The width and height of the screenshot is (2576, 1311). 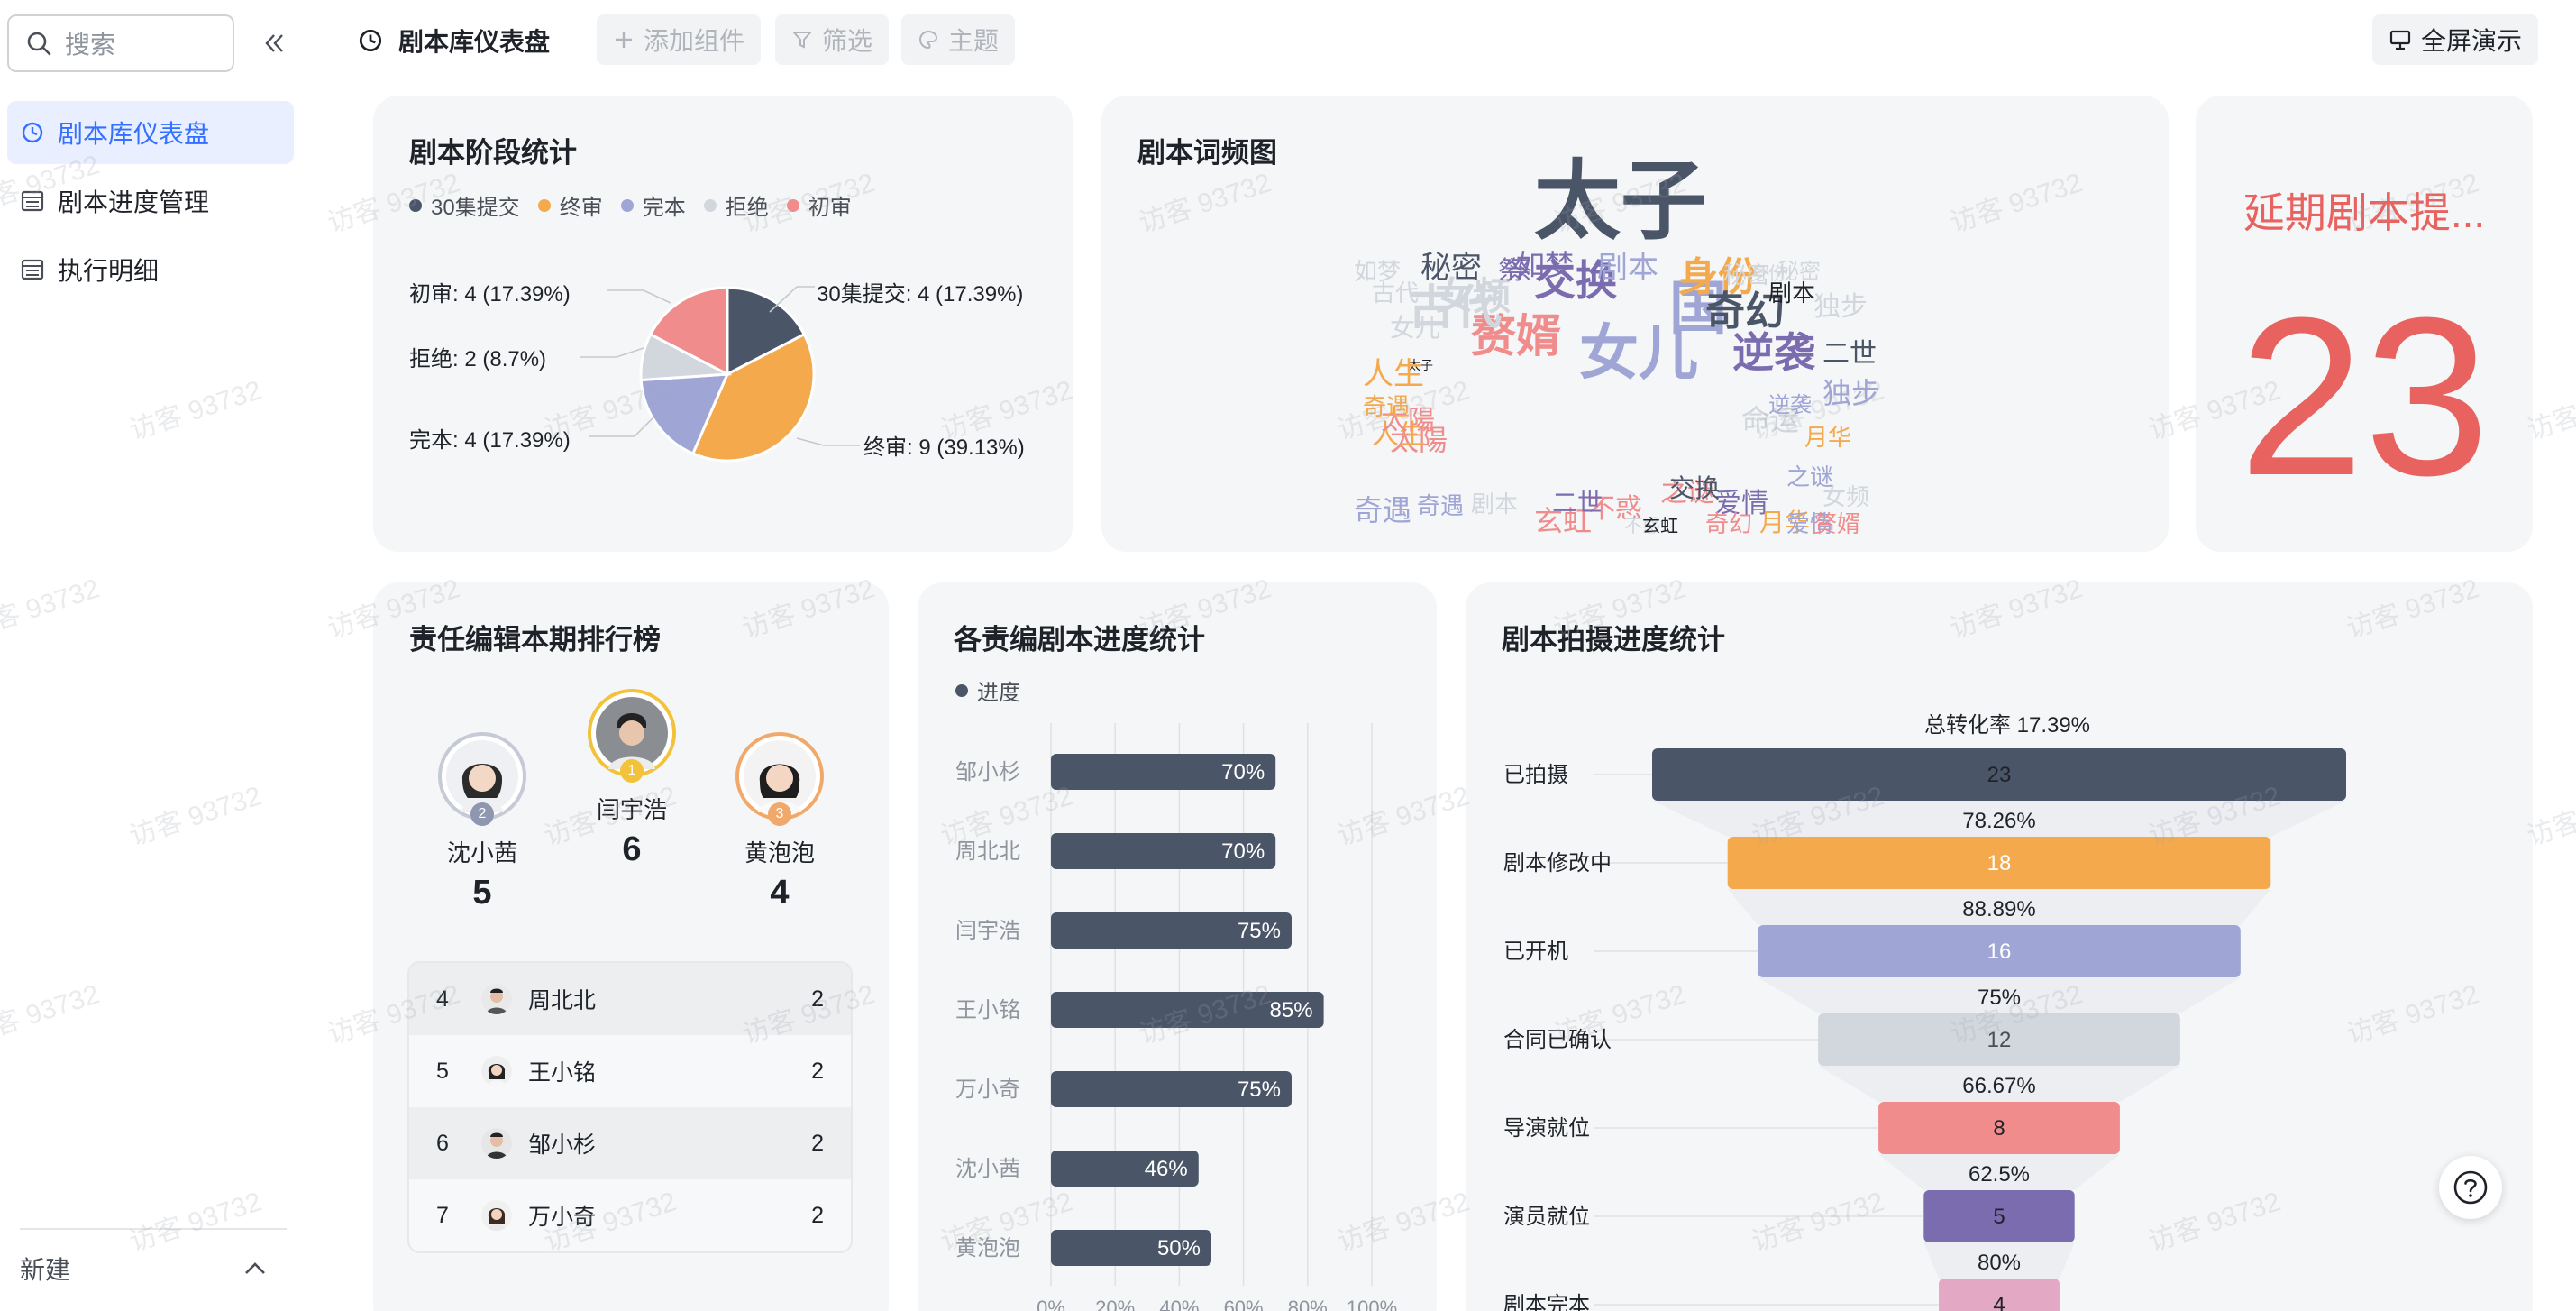 I want to click on rank-number: 5, so click(x=442, y=1071).